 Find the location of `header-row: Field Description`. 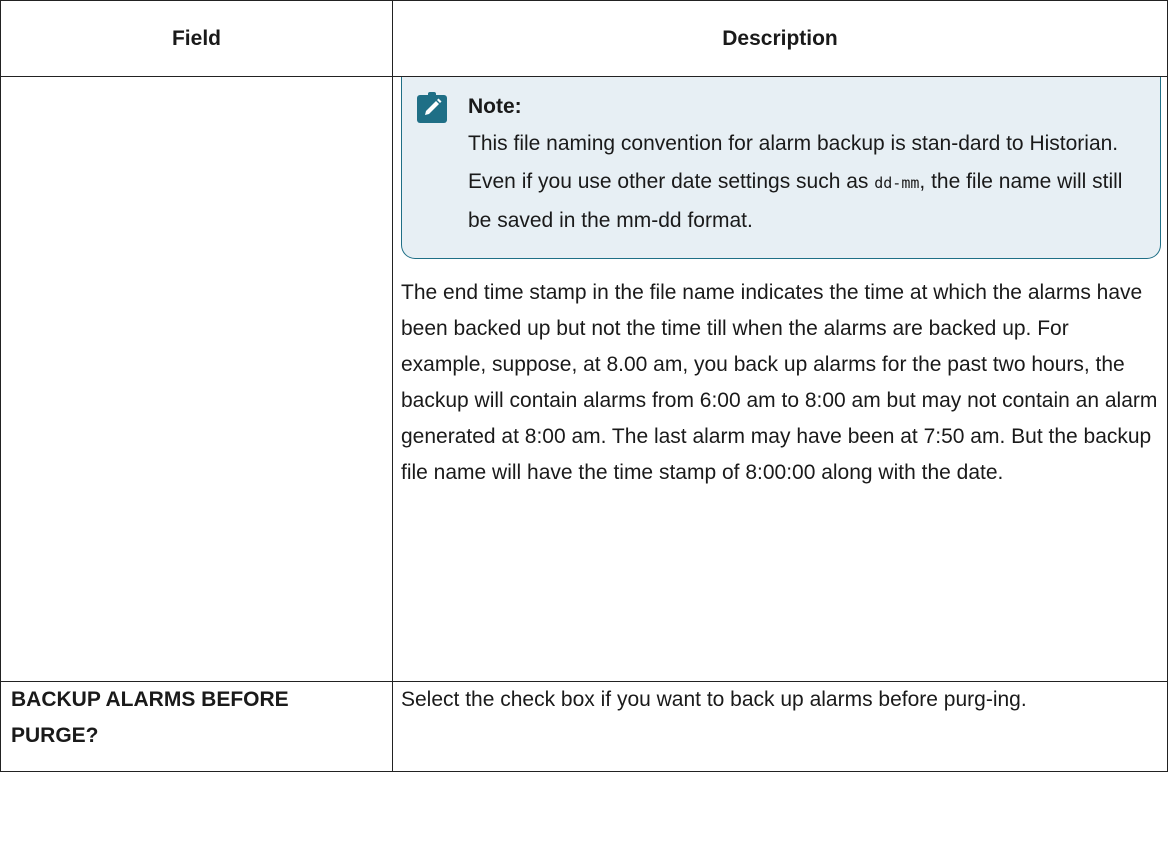

header-row: Field Description is located at coordinates (584, 38).